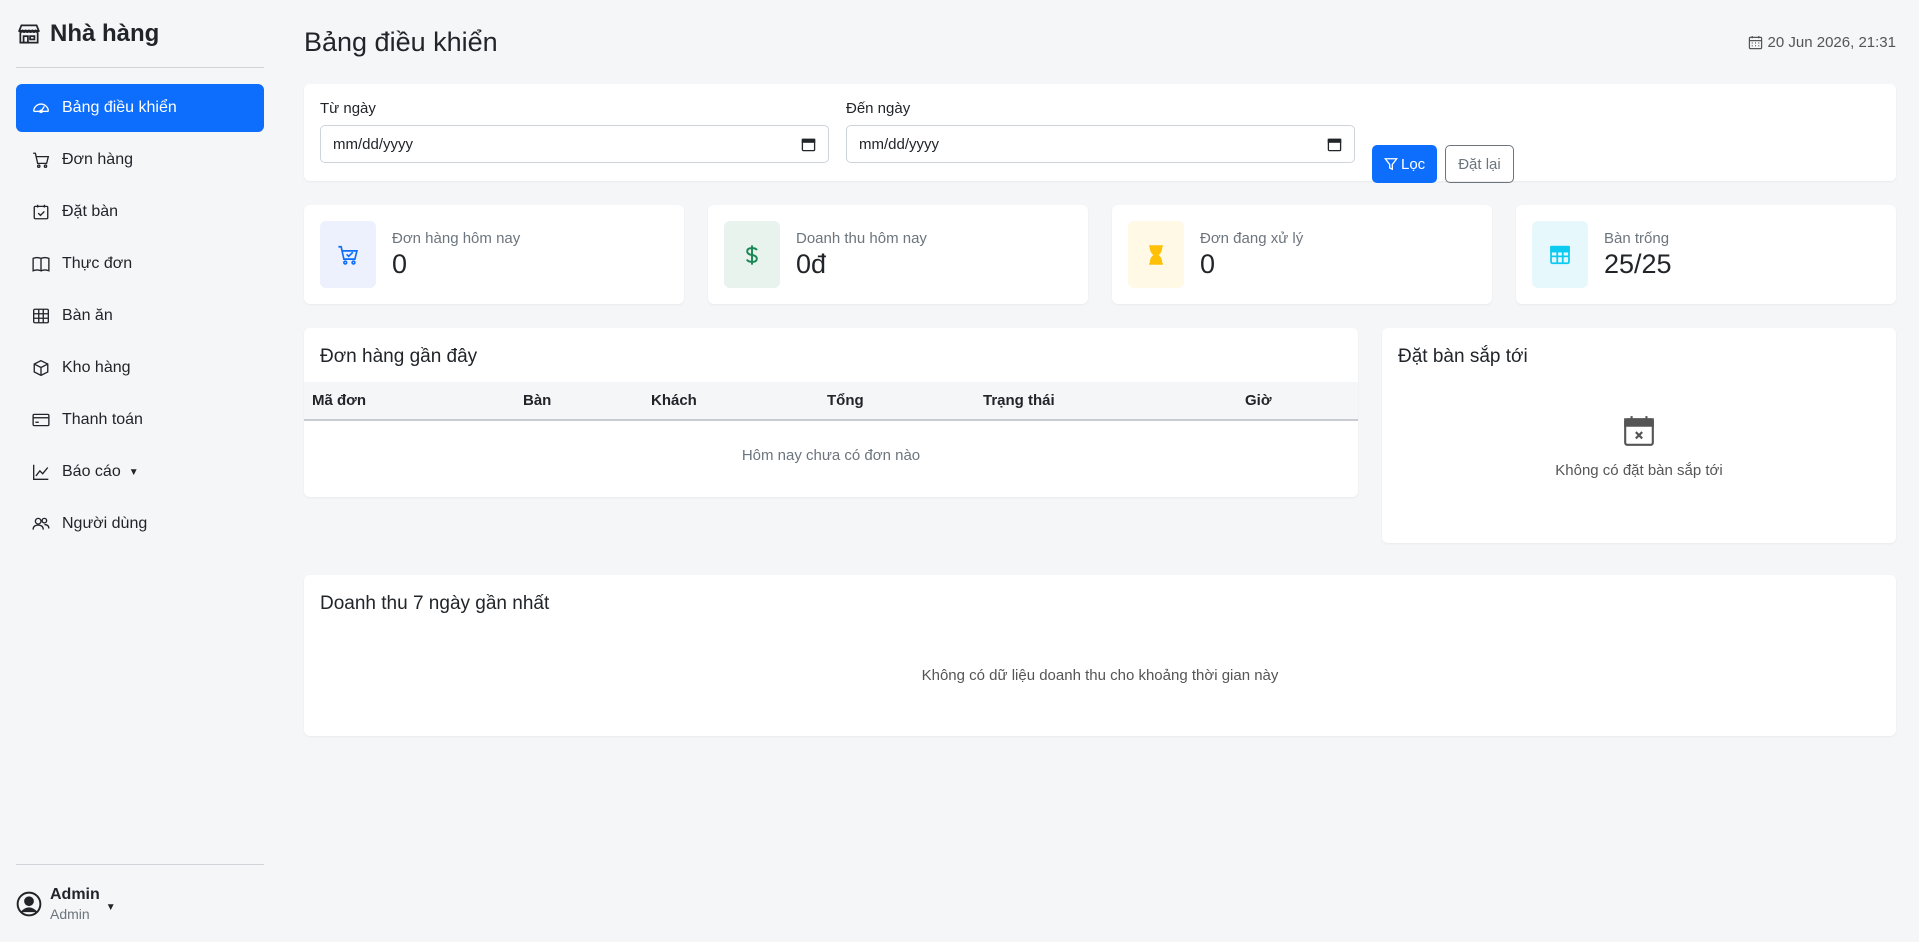 Image resolution: width=1919 pixels, height=942 pixels. What do you see at coordinates (140, 368) in the screenshot?
I see `sidebar-item-inventory: Kho hàng` at bounding box center [140, 368].